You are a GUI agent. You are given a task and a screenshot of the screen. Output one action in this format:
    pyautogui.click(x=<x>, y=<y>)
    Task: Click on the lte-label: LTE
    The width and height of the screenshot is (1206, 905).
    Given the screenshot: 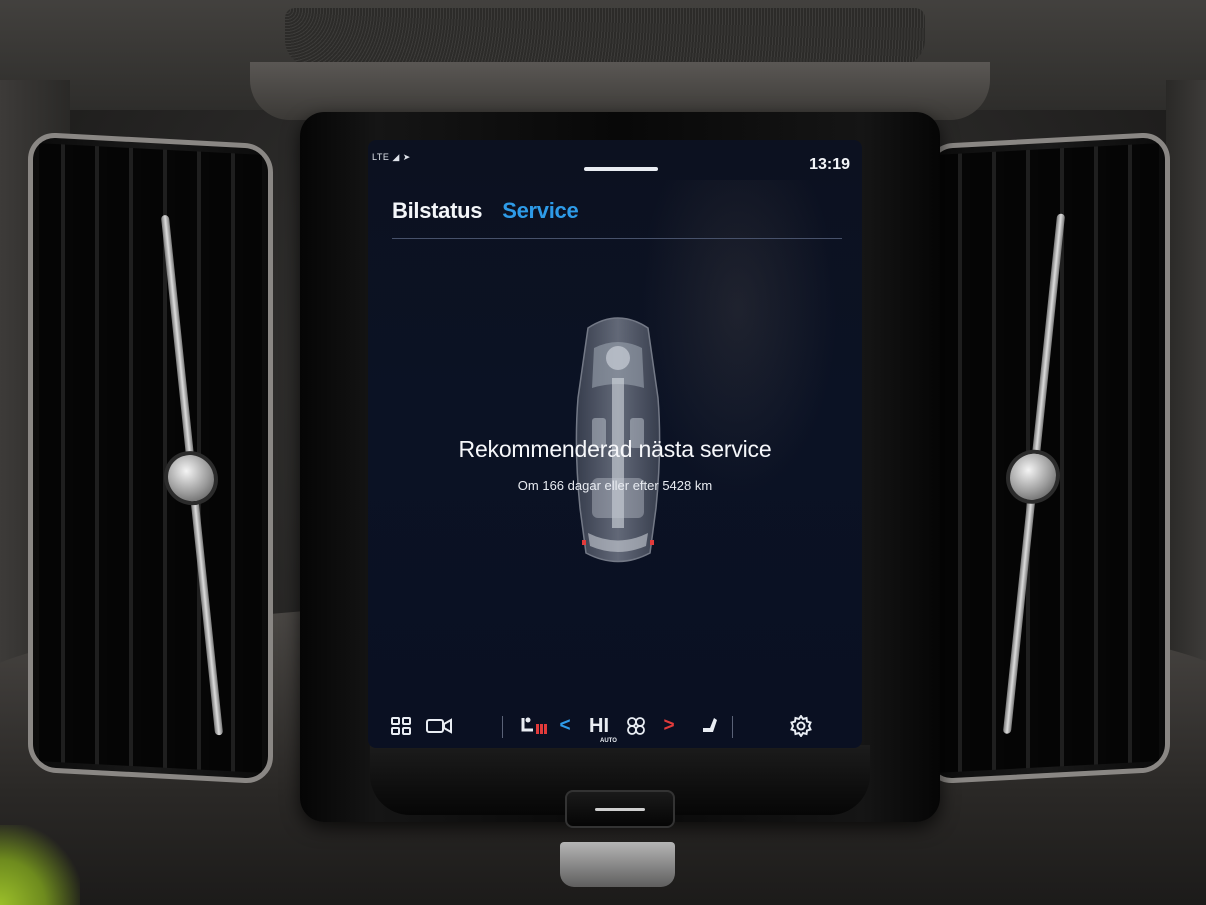 What is the action you would take?
    pyautogui.click(x=381, y=157)
    